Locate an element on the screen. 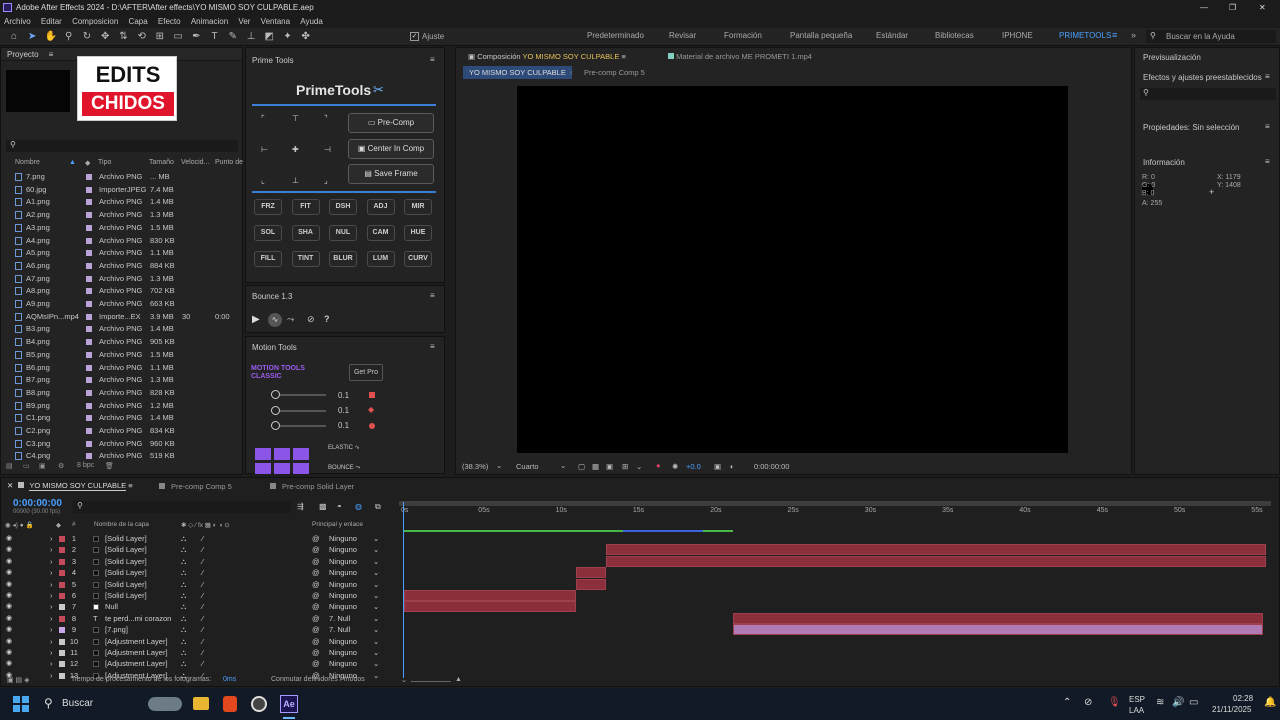 This screenshot has height=720, width=1280. layer-name: Null is located at coordinates (111, 606).